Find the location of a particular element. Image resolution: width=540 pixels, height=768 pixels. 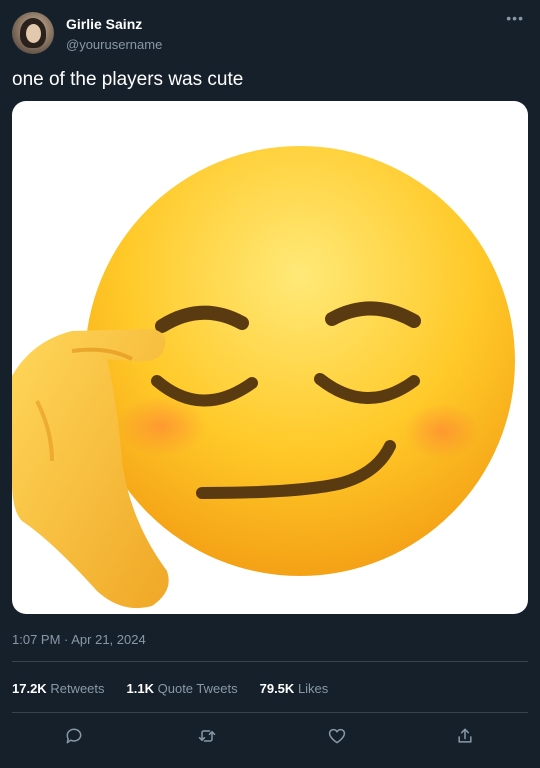

heart-icon is located at coordinates (337, 736).